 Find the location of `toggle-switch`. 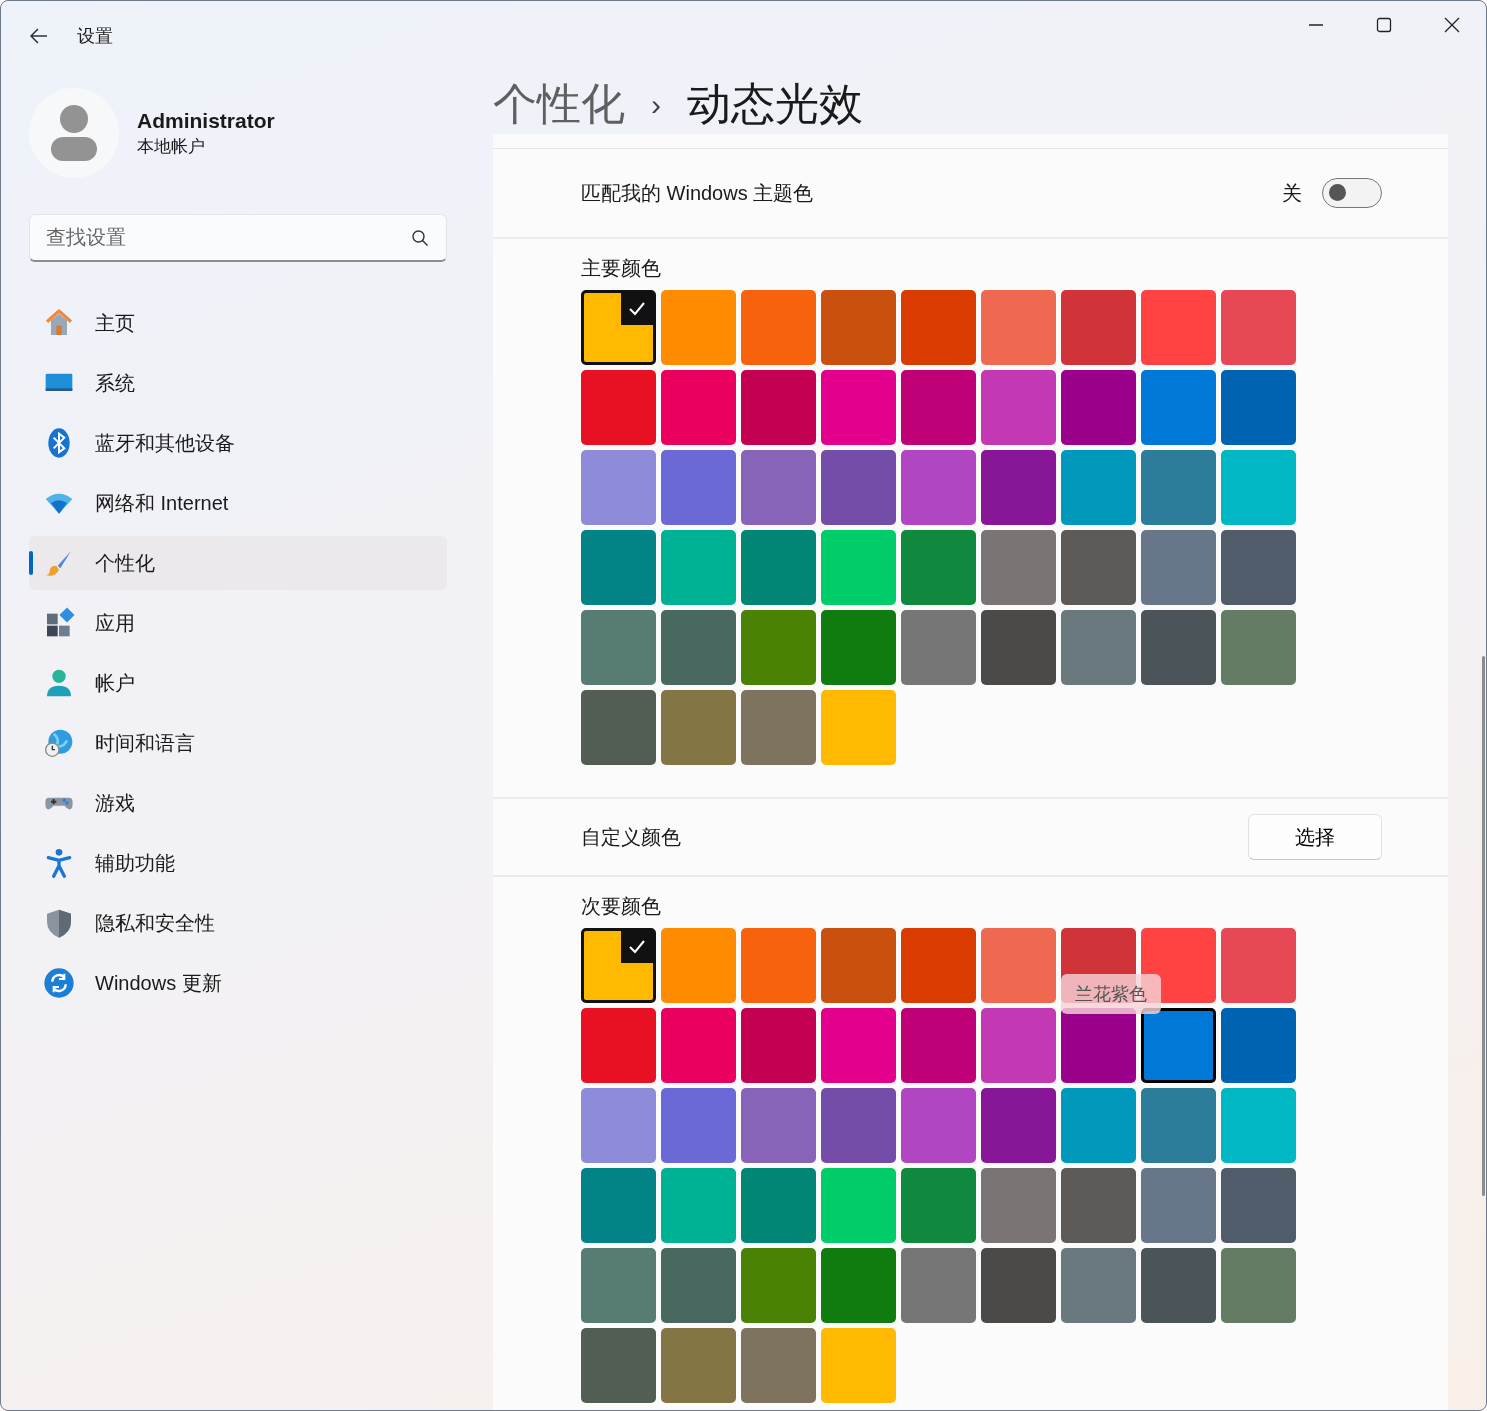

toggle-switch is located at coordinates (1352, 193).